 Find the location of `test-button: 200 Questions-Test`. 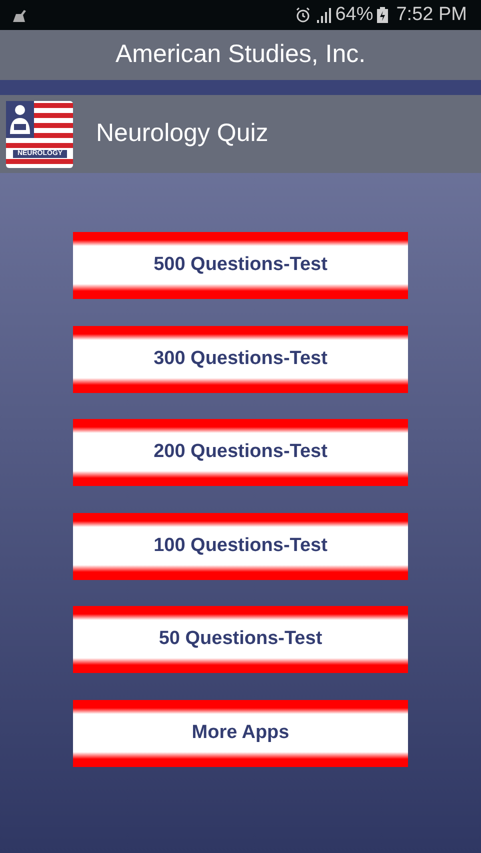

test-button: 200 Questions-Test is located at coordinates (240, 452).